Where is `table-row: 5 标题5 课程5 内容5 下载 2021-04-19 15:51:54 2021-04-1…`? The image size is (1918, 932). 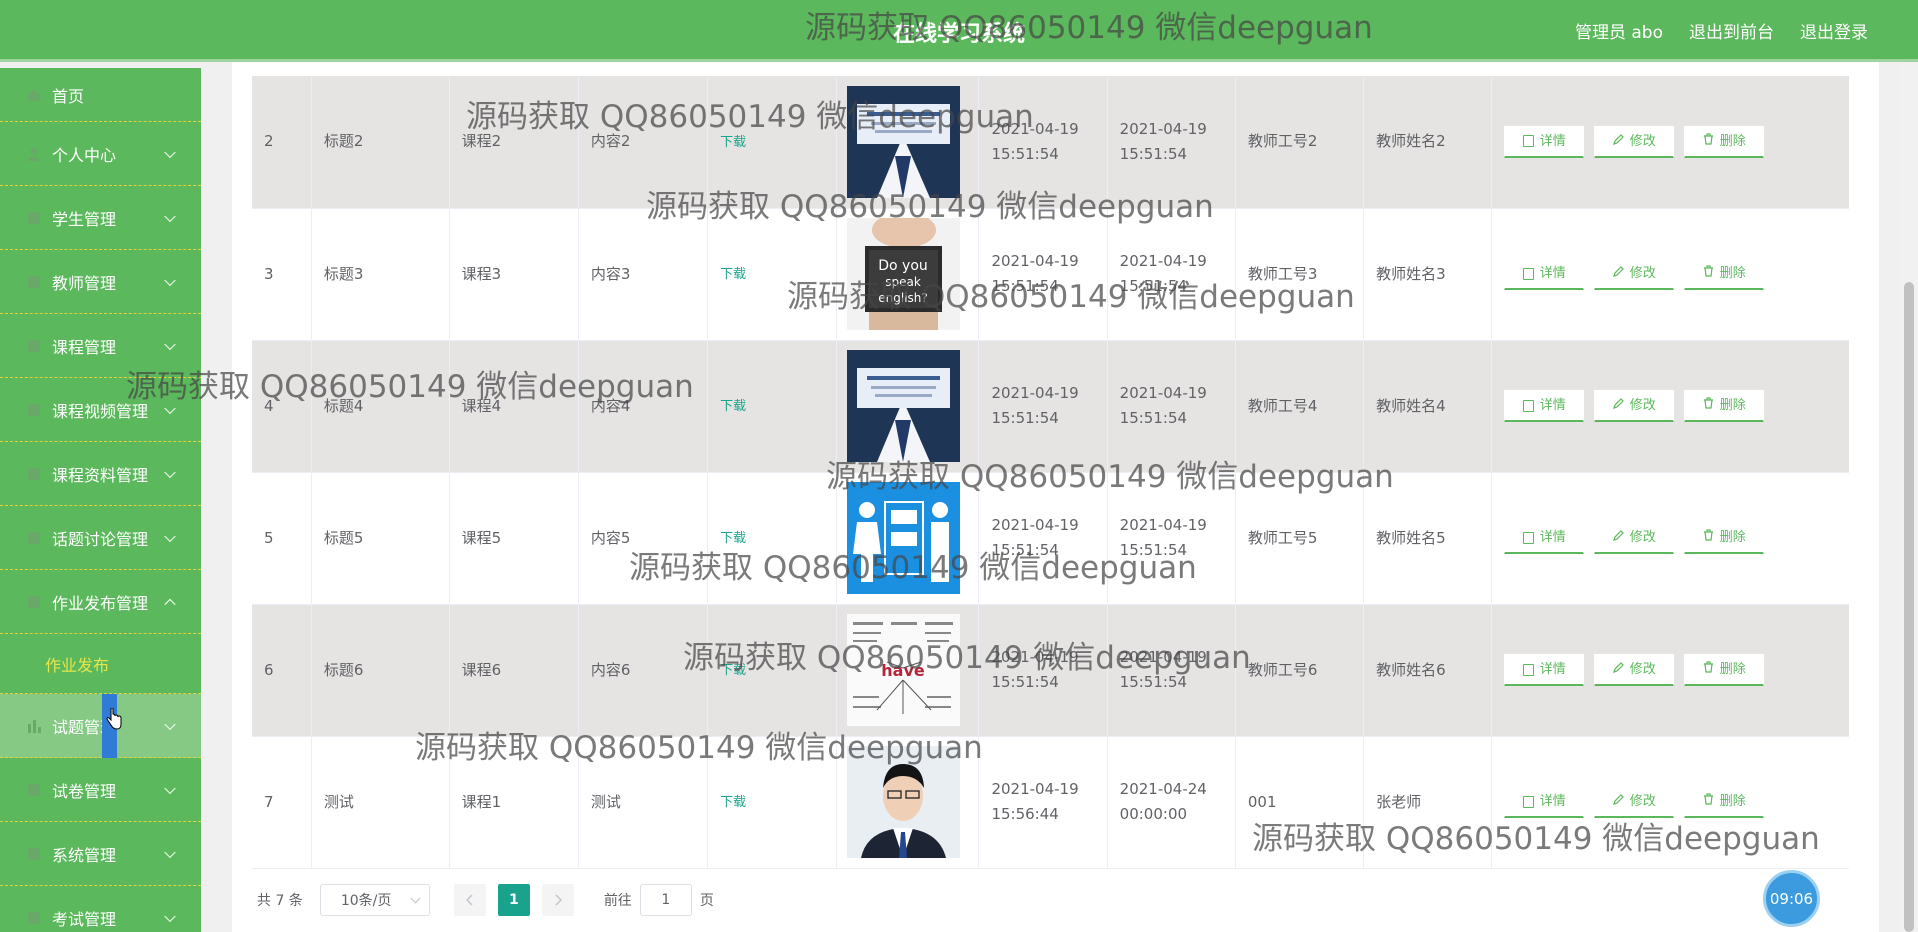
table-row: 5 标题5 课程5 内容5 下载 2021-04-19 15:51:54 2021-04-1… is located at coordinates (1050, 538).